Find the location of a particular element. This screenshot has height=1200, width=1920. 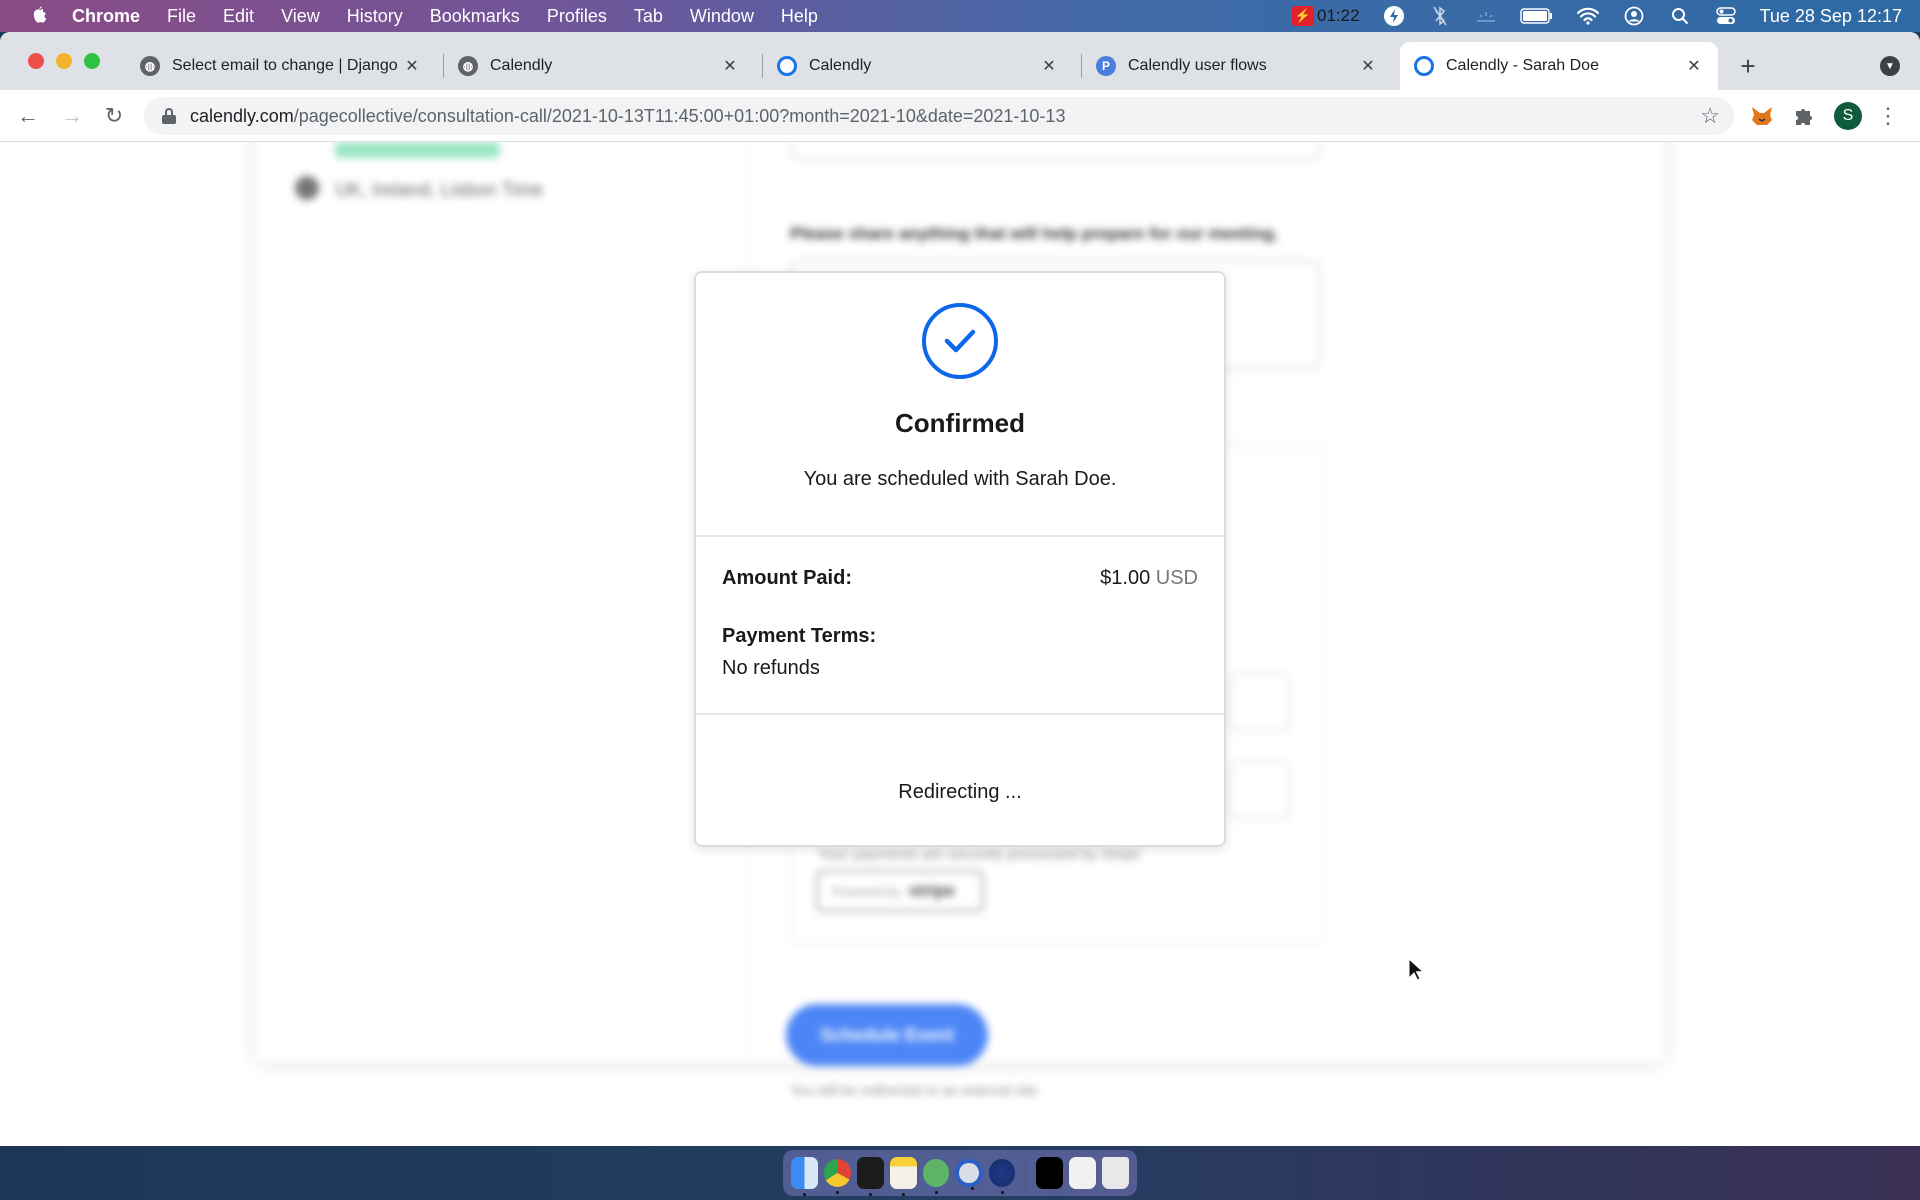

menu-bar-clock: Tue 28 Sep 12:17 is located at coordinates (1831, 16).